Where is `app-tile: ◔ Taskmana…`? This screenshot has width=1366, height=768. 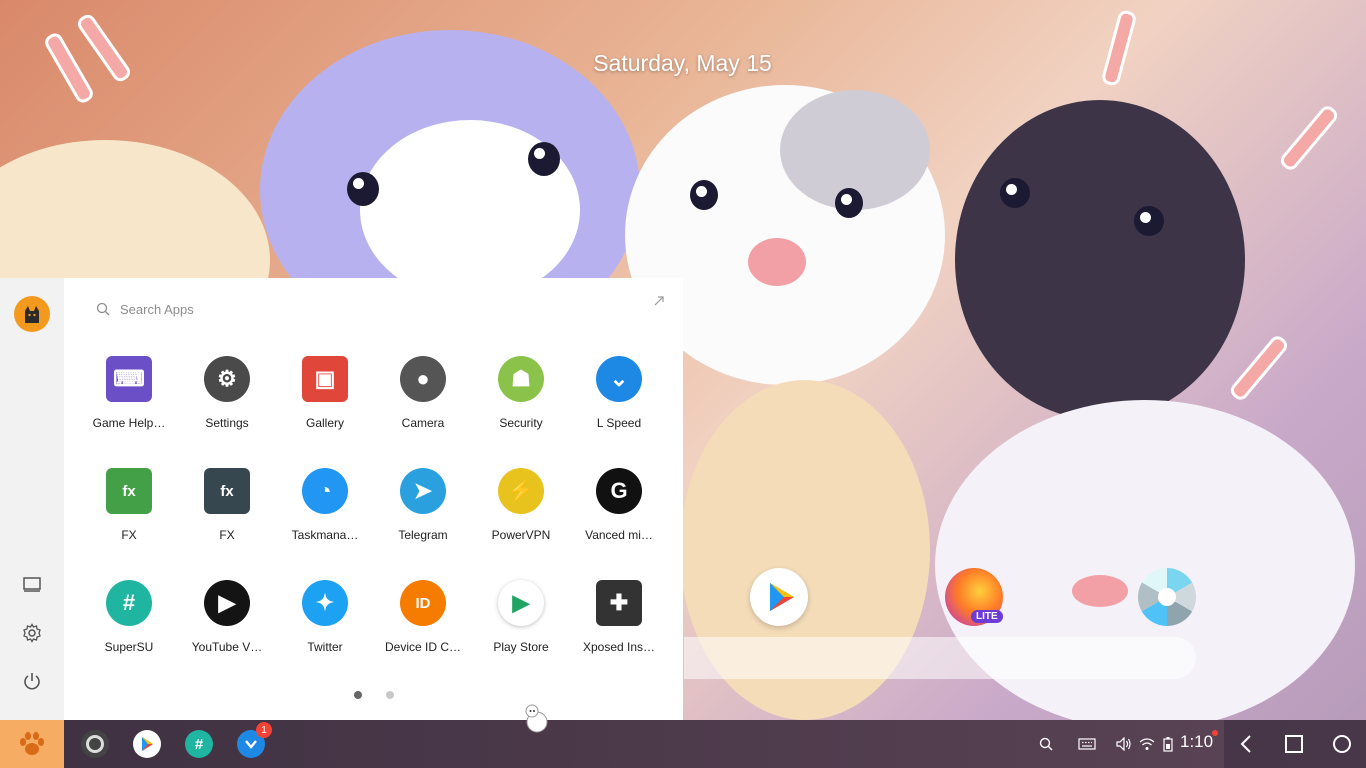 app-tile: ◔ Taskmana… is located at coordinates (325, 505).